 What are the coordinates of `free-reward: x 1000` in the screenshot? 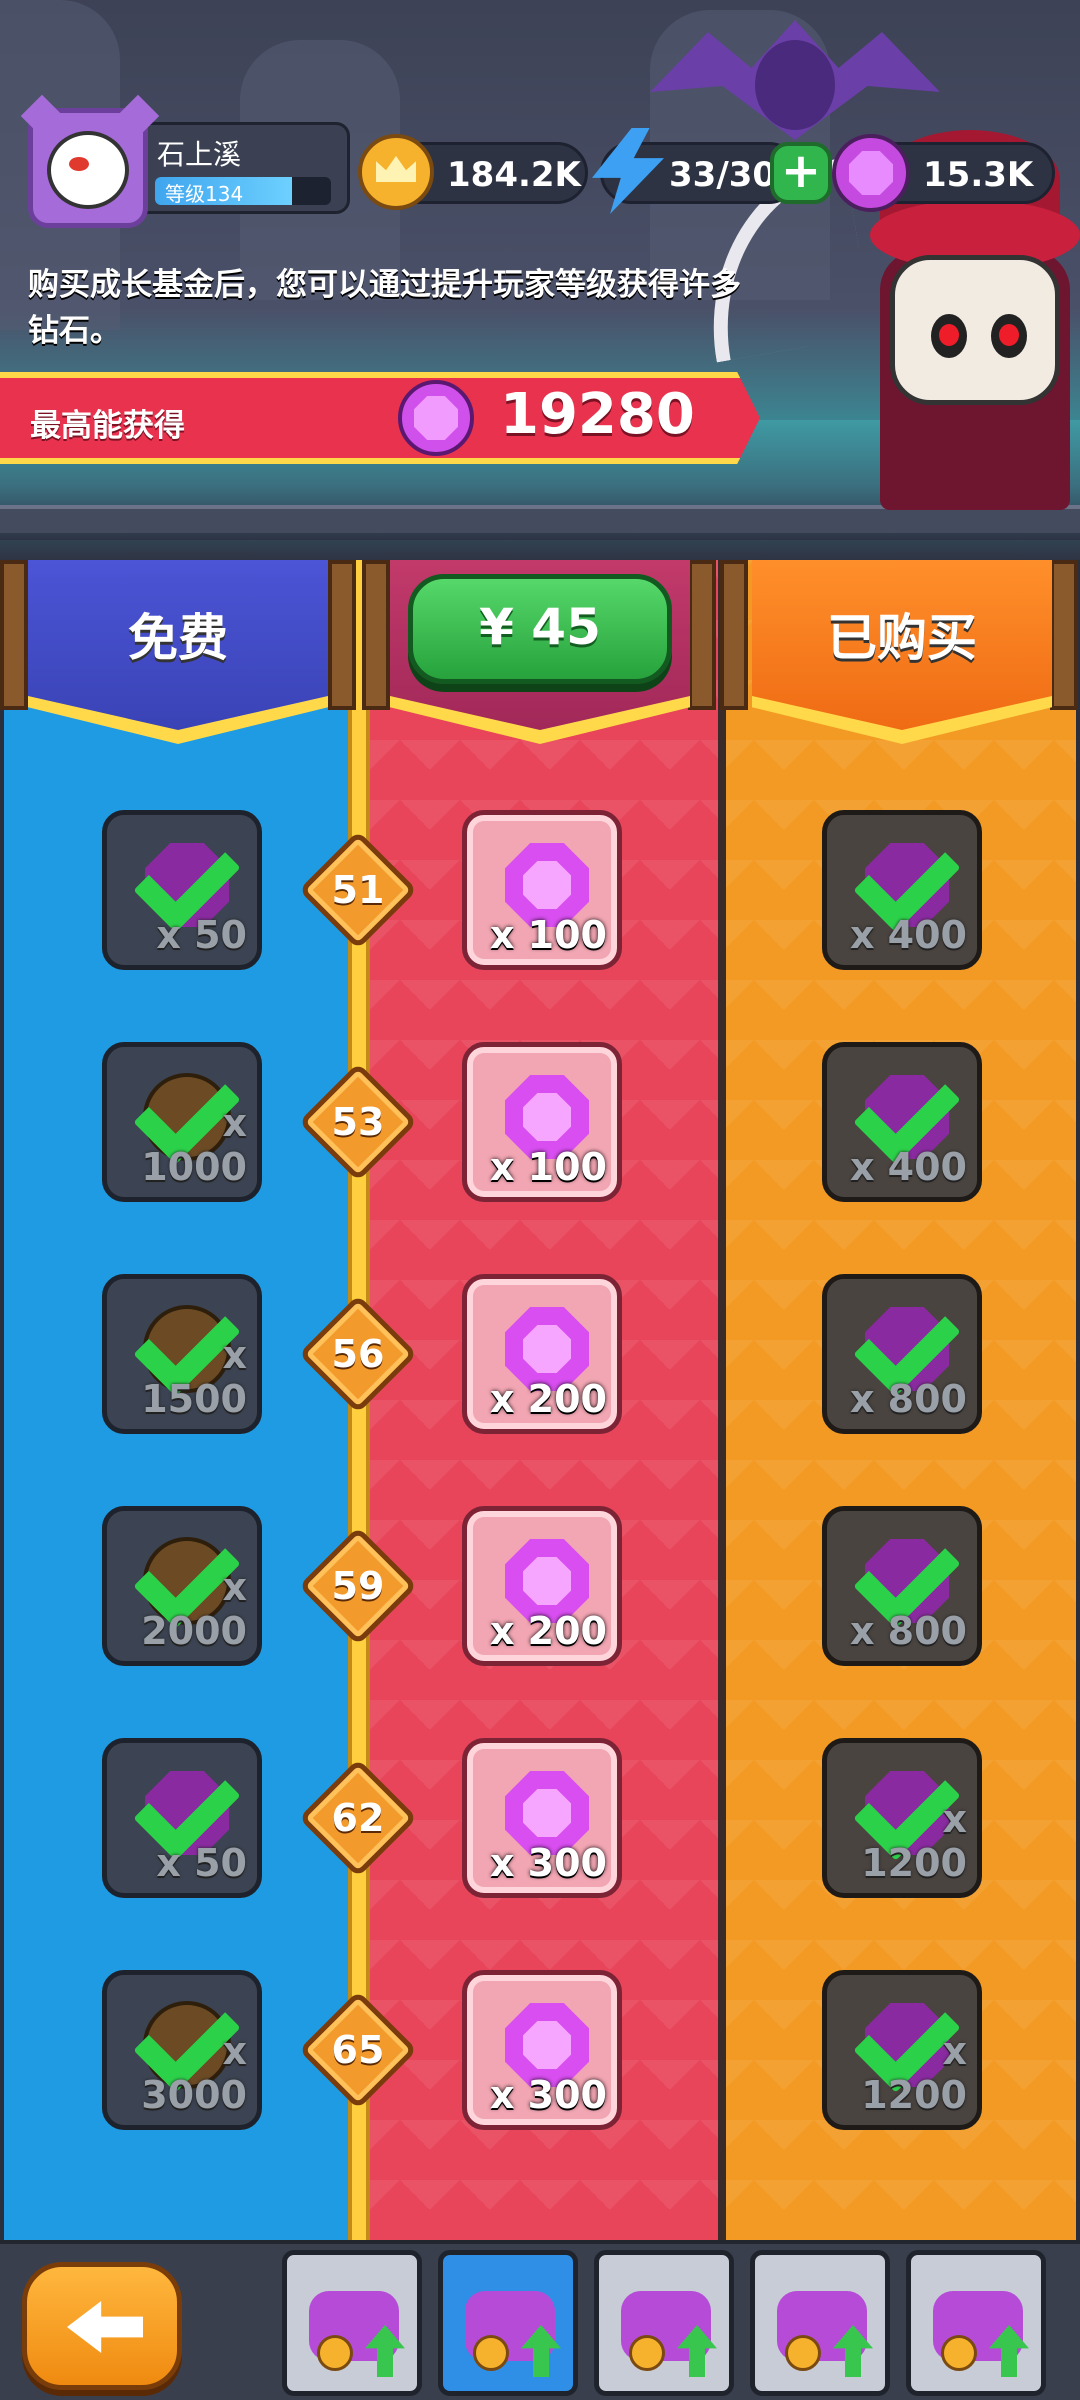 It's located at (182, 1122).